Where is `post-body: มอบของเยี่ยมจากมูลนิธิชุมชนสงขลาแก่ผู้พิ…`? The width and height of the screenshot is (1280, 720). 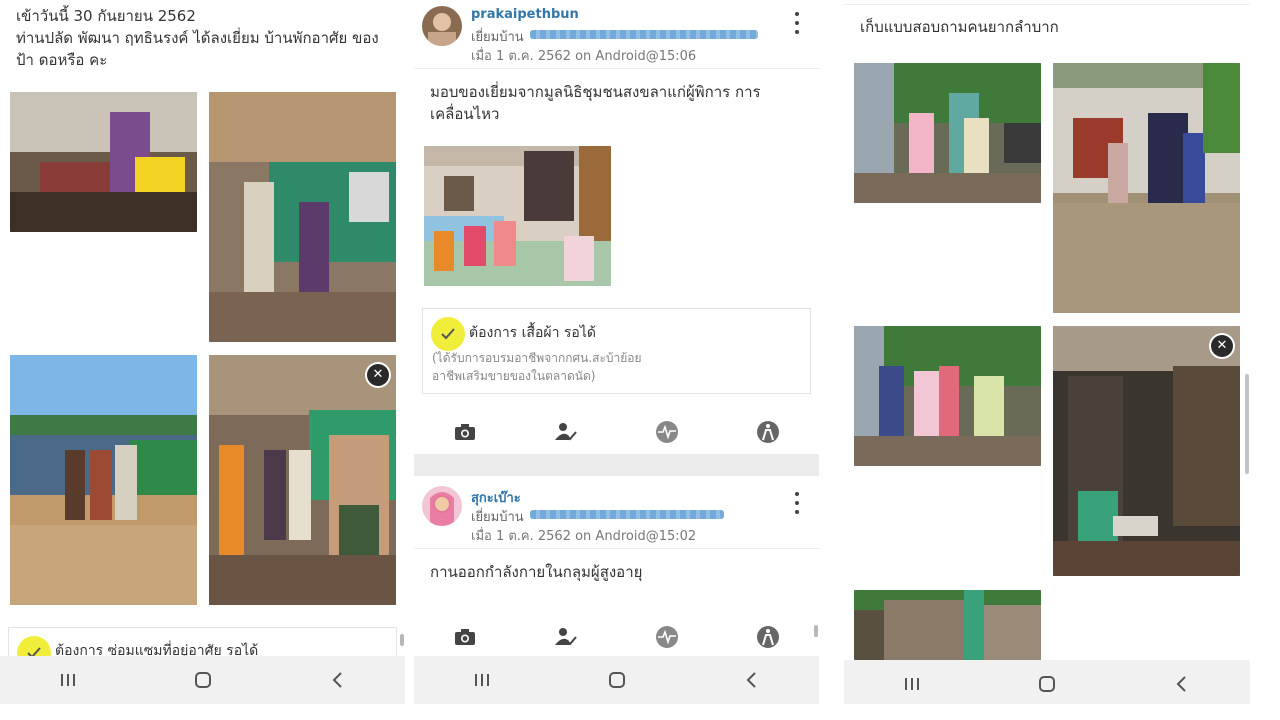 post-body: มอบของเยี่ยมจากมูลนิธิชุมชนสงขลาแก่ผู้พิ… is located at coordinates (595, 103).